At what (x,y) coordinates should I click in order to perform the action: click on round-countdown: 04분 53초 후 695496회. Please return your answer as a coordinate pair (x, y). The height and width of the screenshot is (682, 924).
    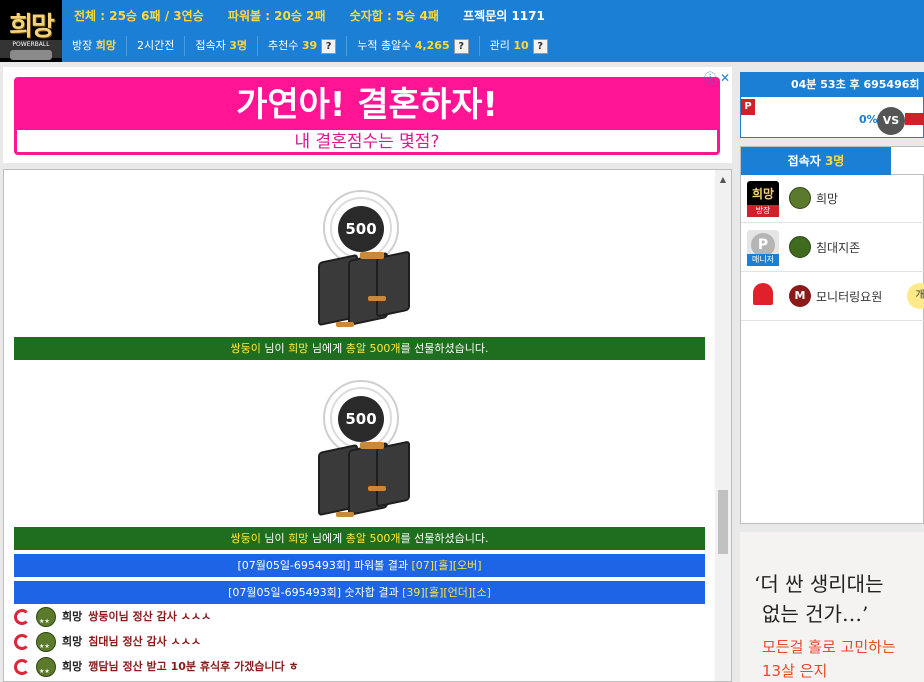
    Looking at the image, I should click on (832, 85).